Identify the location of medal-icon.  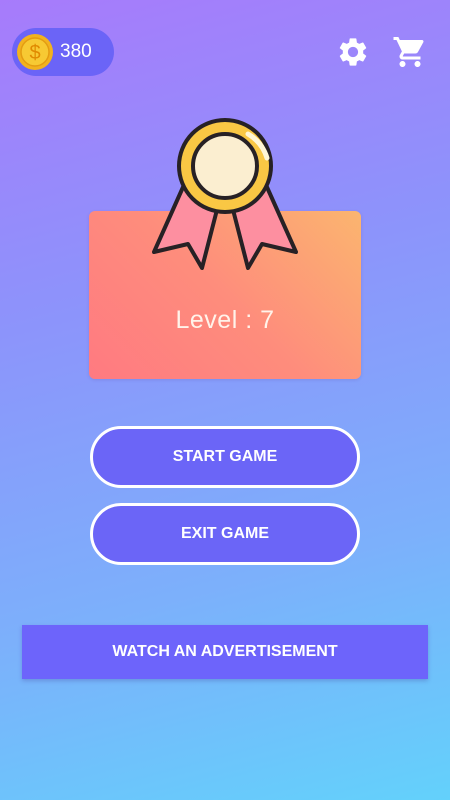
(225, 194).